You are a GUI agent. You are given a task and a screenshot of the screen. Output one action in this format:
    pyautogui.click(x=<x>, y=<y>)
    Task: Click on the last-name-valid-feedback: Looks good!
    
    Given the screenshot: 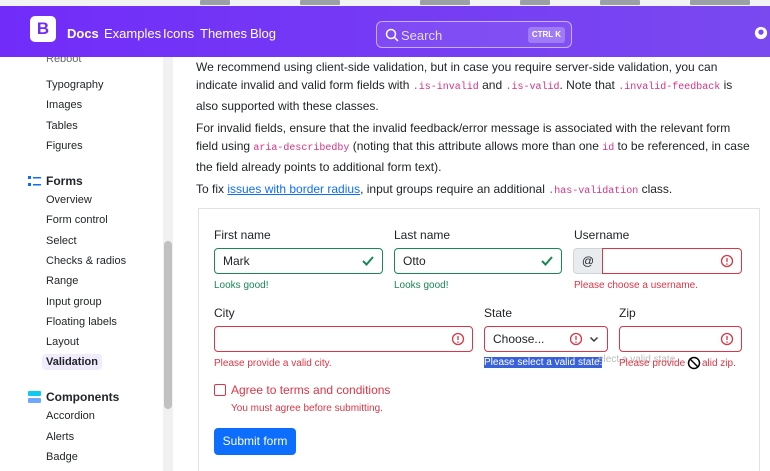 What is the action you would take?
    pyautogui.click(x=421, y=285)
    